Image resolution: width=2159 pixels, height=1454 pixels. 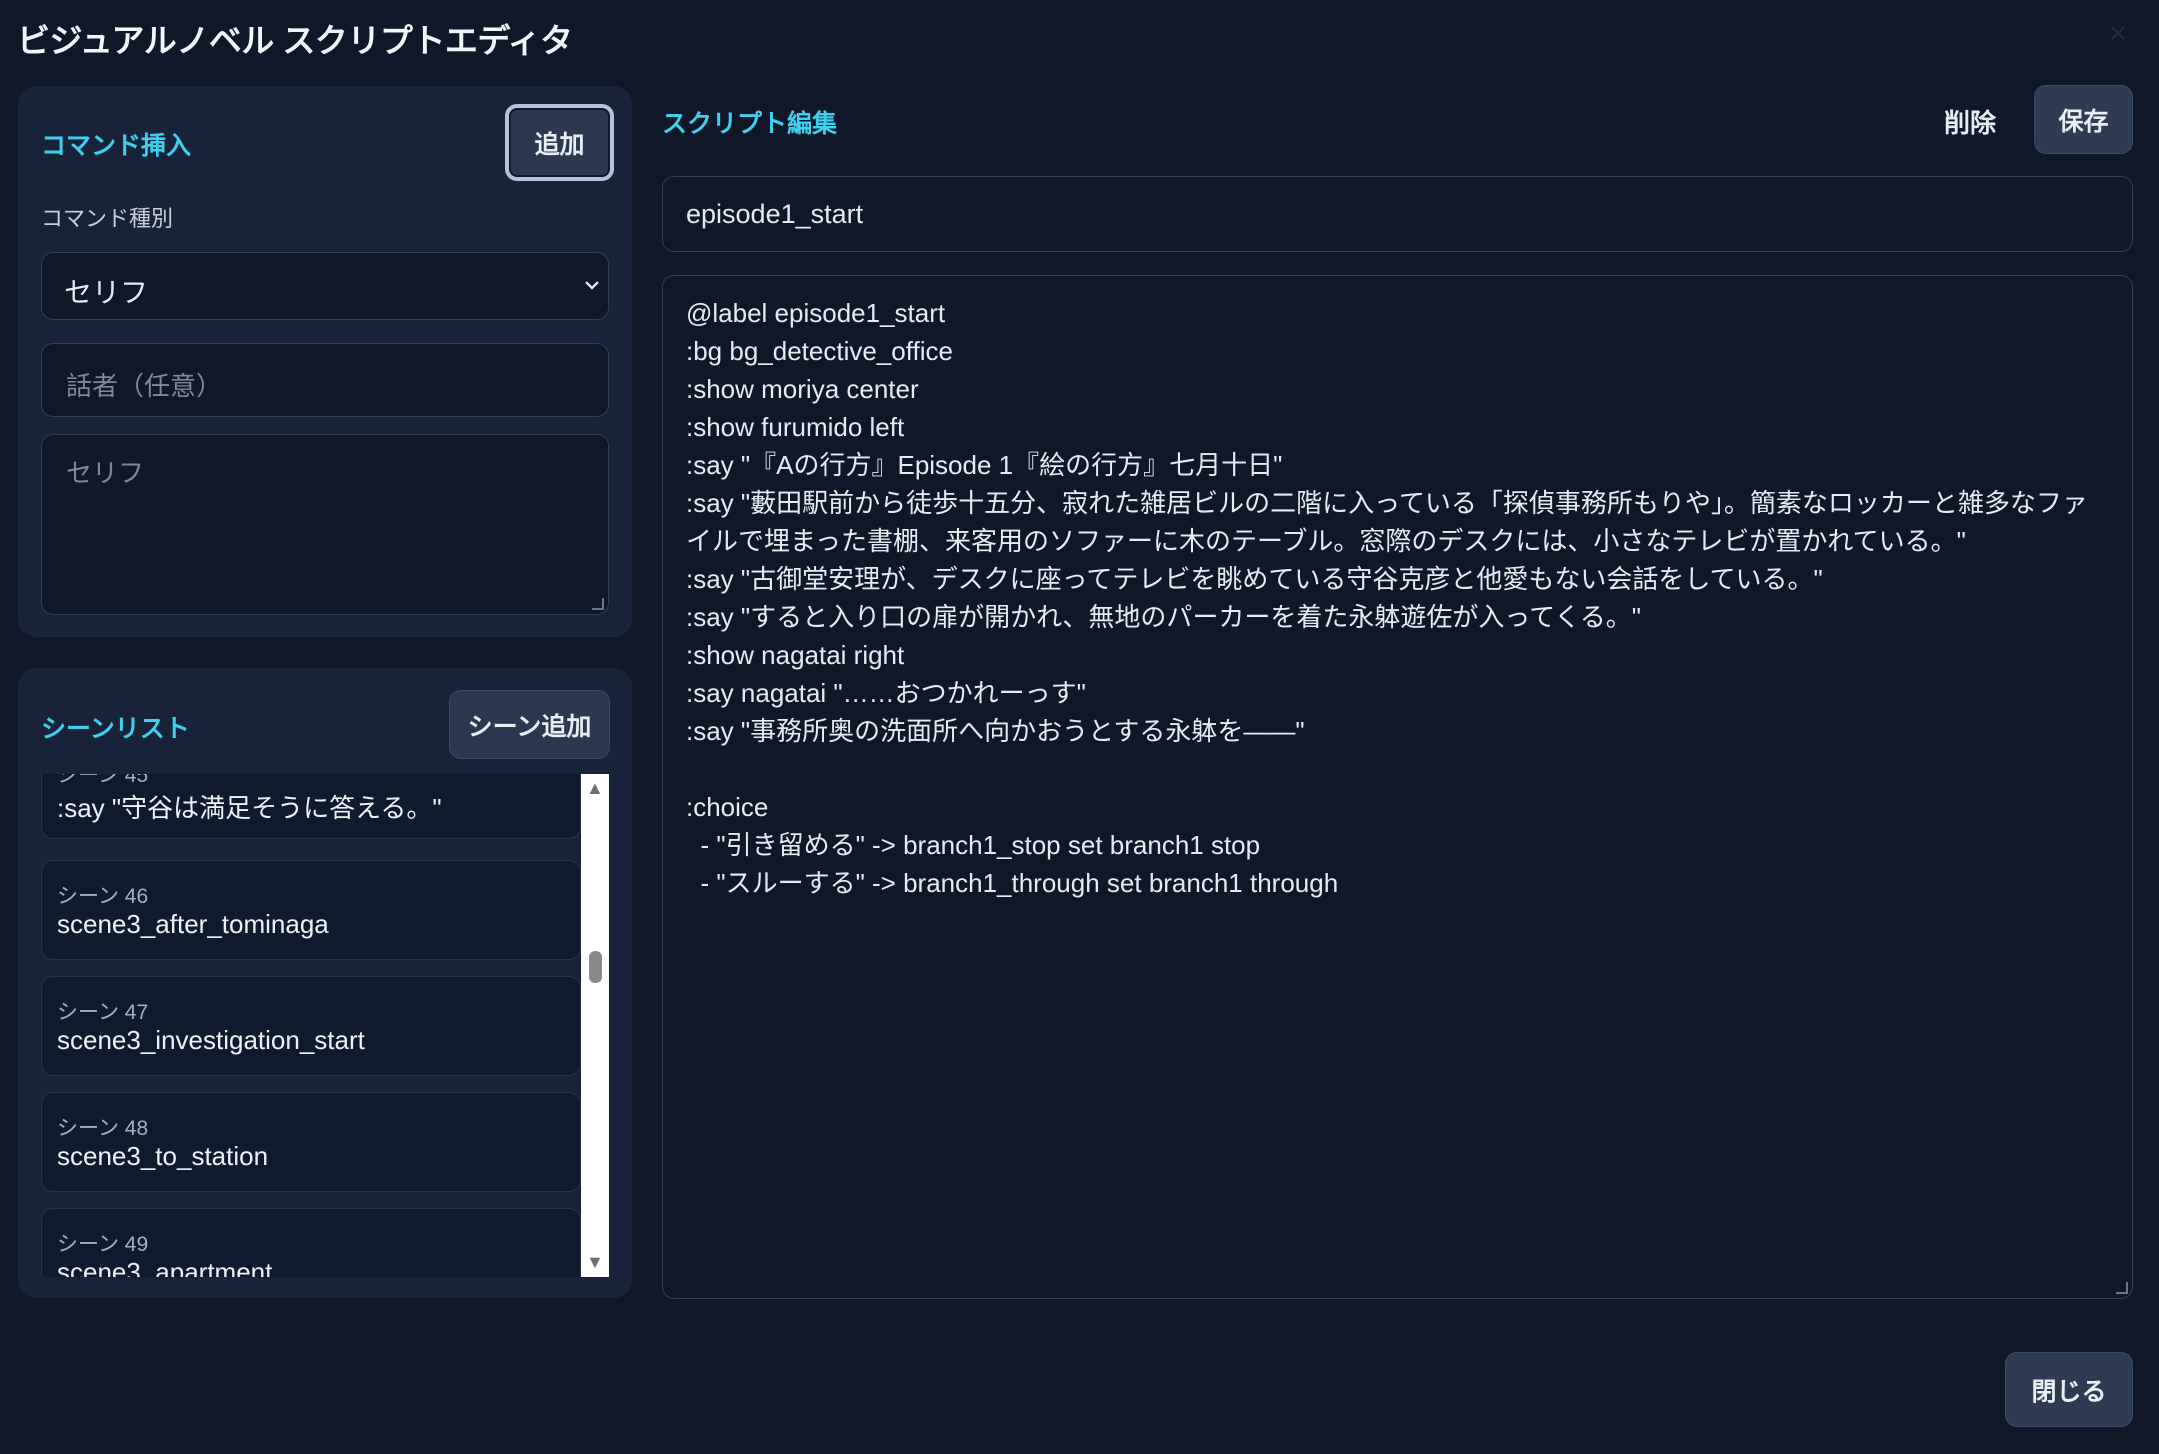 What do you see at coordinates (2118, 34) in the screenshot?
I see `close-icon: ×` at bounding box center [2118, 34].